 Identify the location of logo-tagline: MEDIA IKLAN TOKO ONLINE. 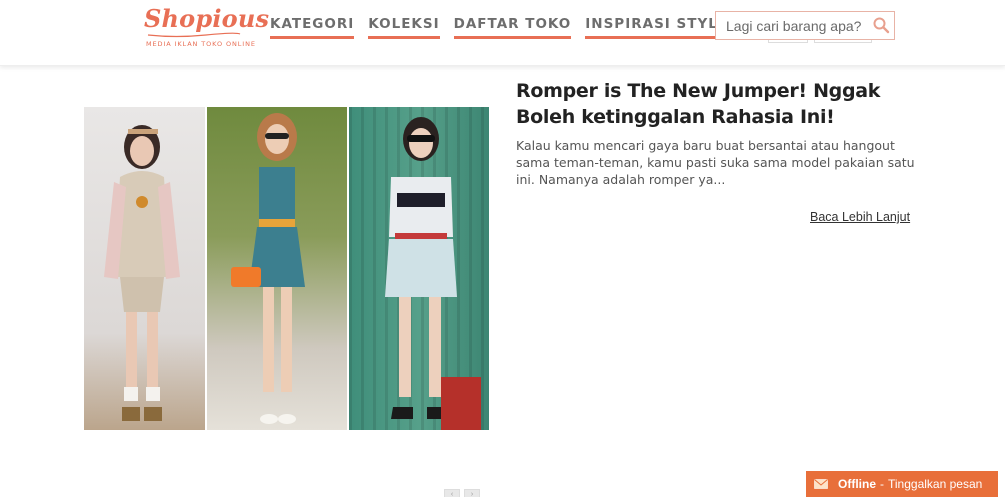
(201, 44).